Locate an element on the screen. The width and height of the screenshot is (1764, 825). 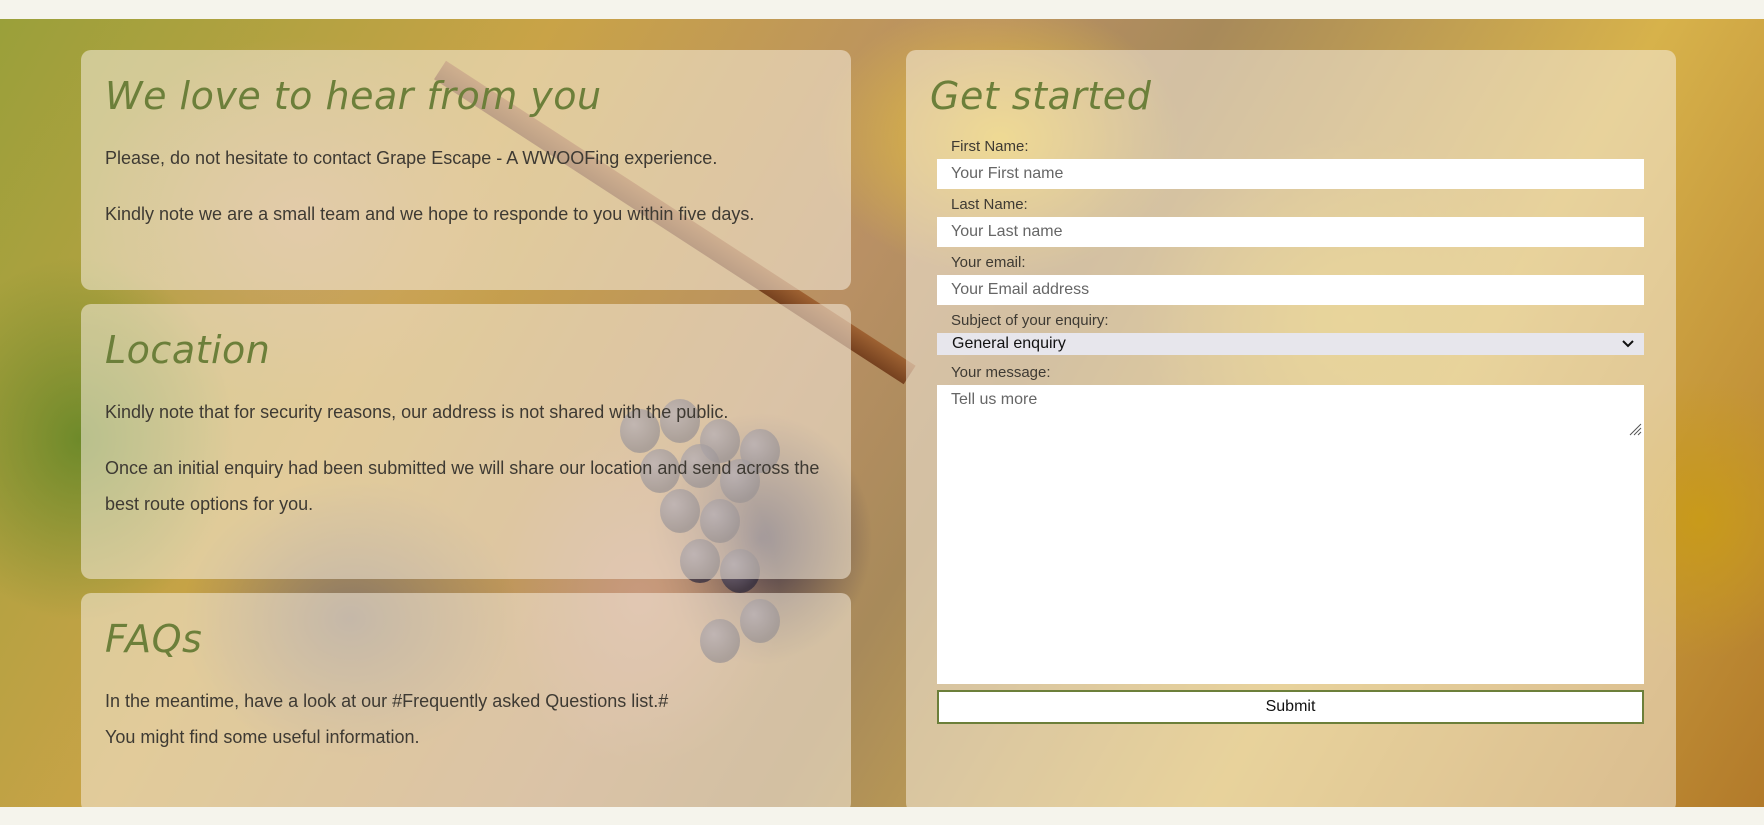
form-title: Get started is located at coordinates (1041, 96).